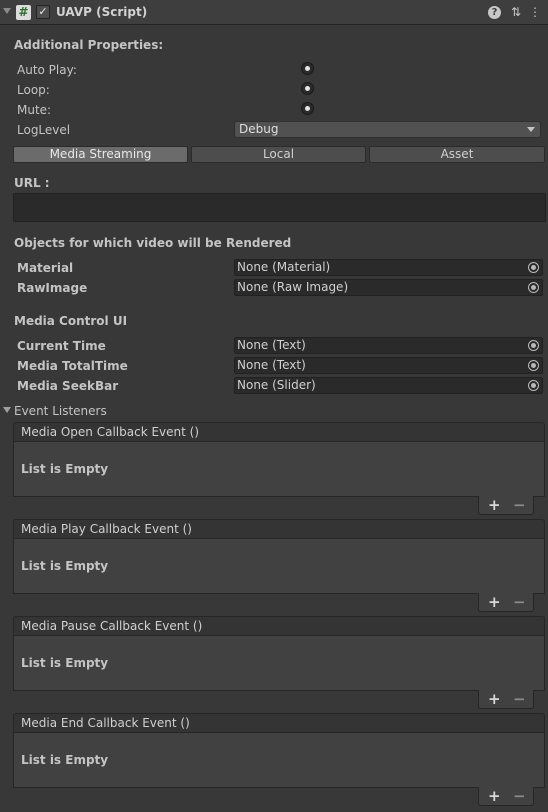  Describe the element at coordinates (100, 154) in the screenshot. I see `tab-media-streaming: Media Streaming` at that location.